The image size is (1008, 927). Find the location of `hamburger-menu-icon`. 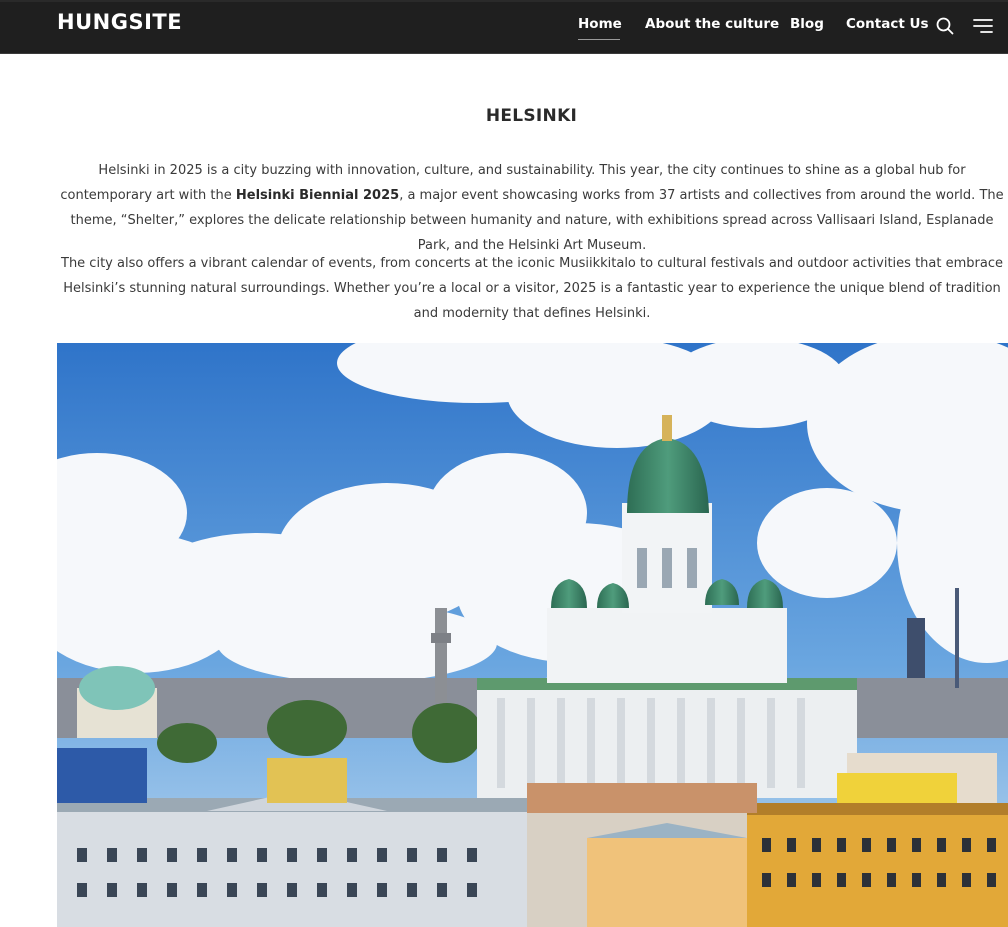

hamburger-menu-icon is located at coordinates (983, 26).